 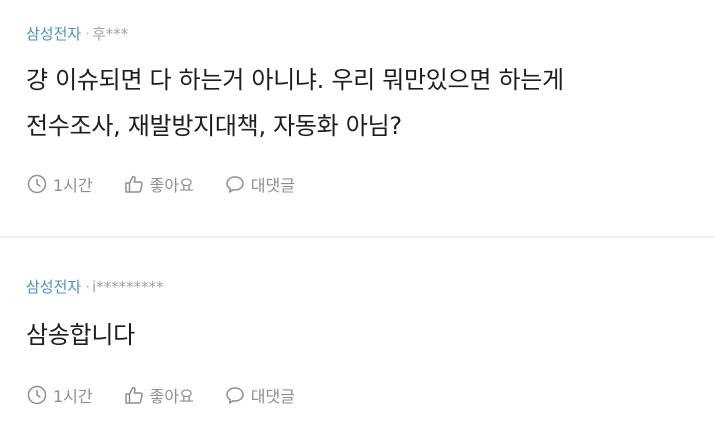 What do you see at coordinates (361, 335) in the screenshot?
I see `comment-body: 삼송합니다` at bounding box center [361, 335].